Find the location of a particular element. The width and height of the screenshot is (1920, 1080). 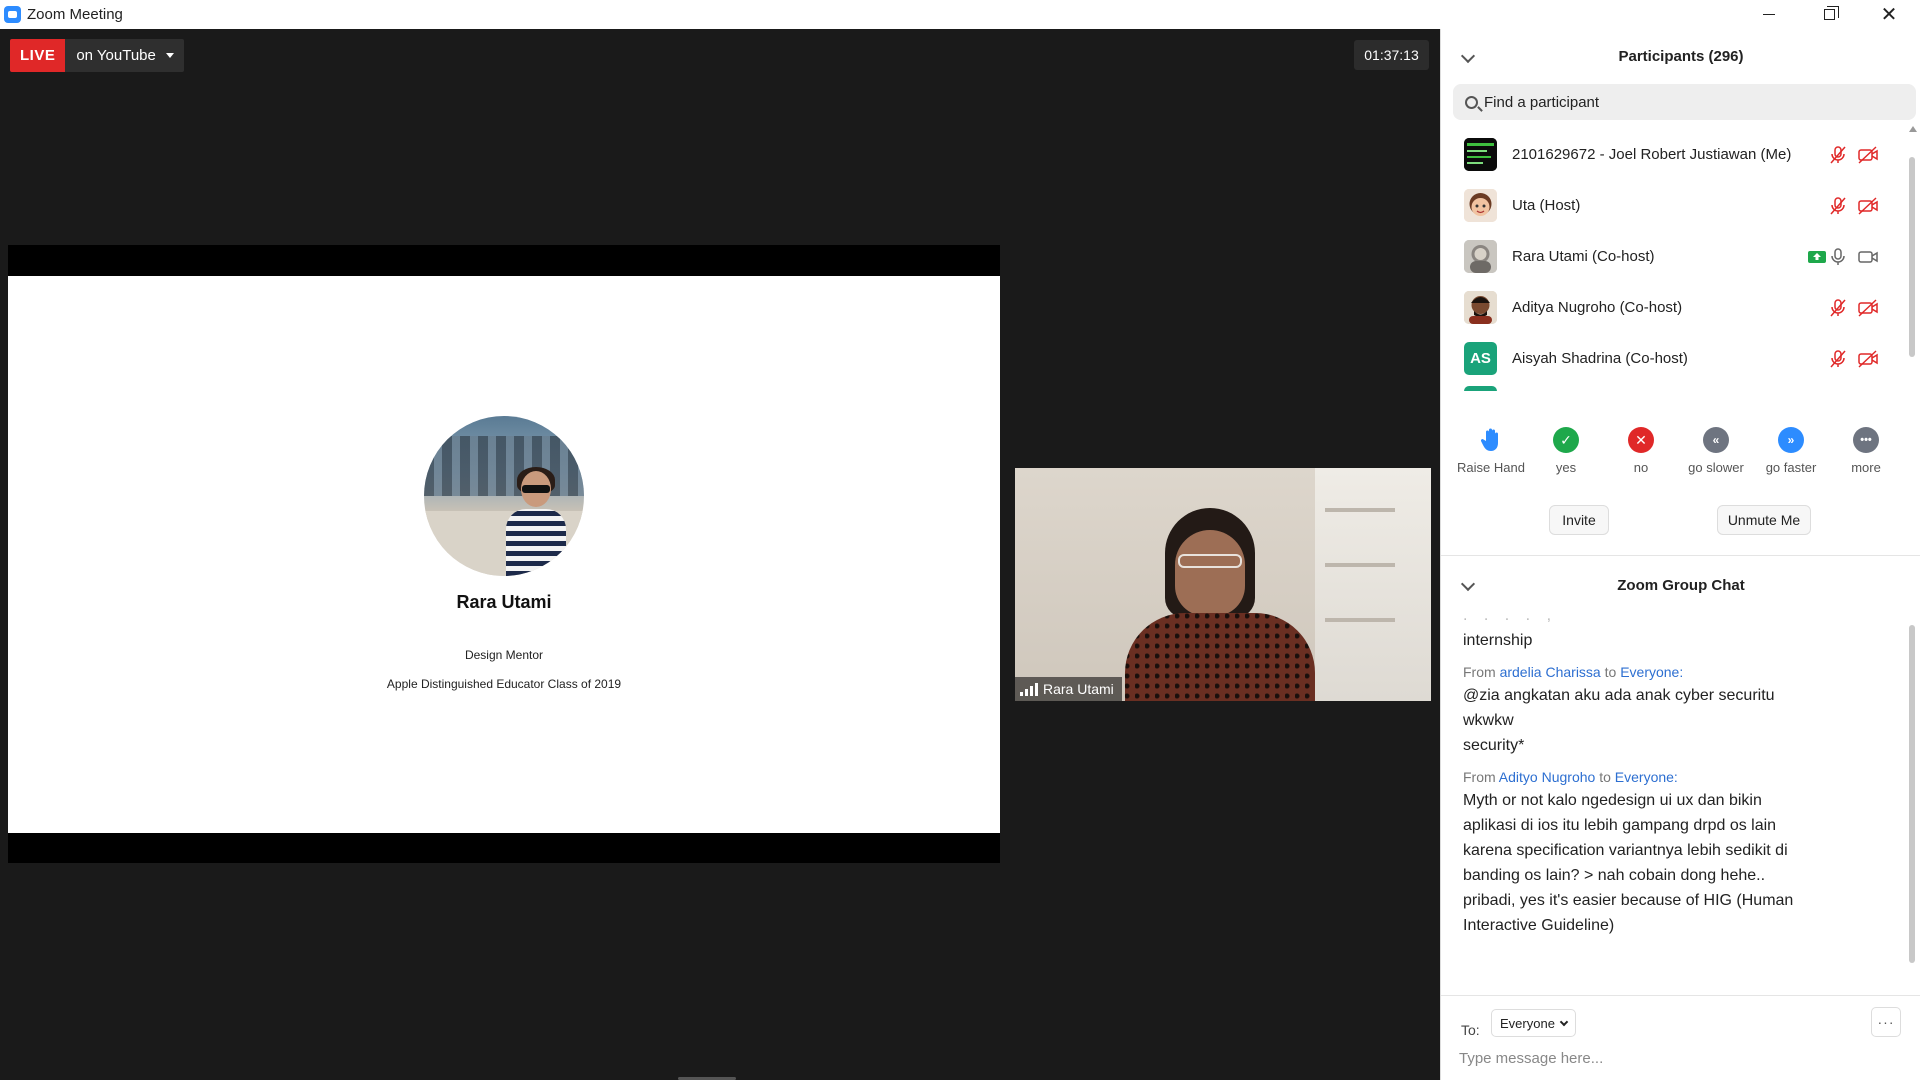

chat-header: Zoom Group Chat is located at coordinates (1681, 585).